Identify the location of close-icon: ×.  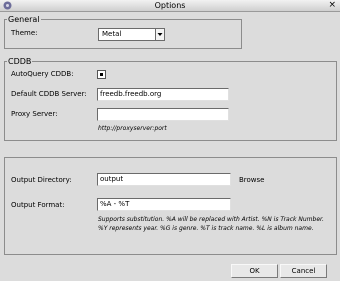
(332, 5).